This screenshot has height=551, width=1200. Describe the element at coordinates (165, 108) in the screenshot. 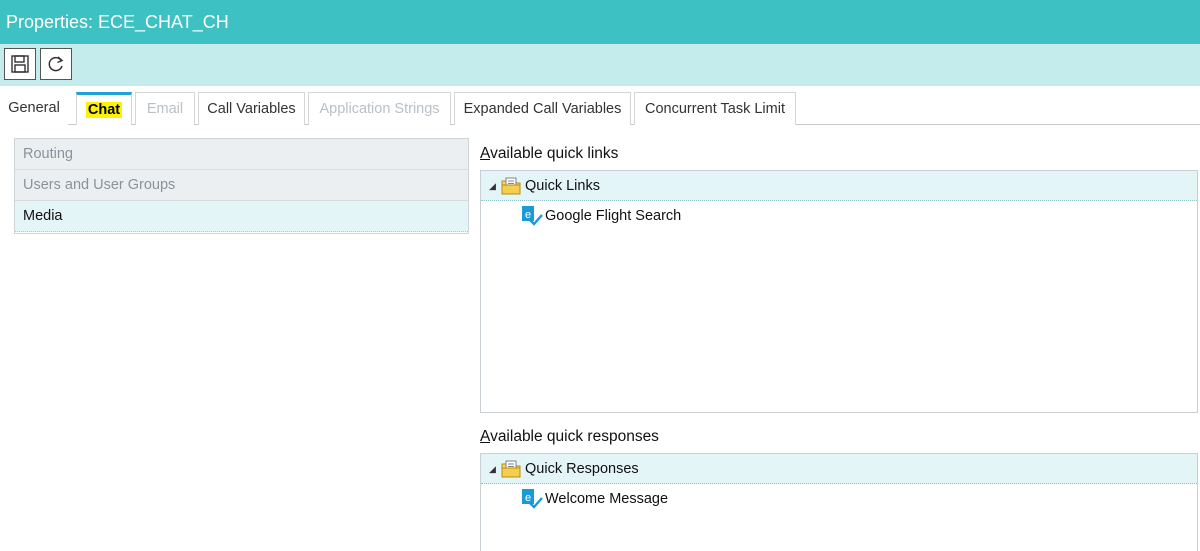

I see `tab-email: Email` at that location.